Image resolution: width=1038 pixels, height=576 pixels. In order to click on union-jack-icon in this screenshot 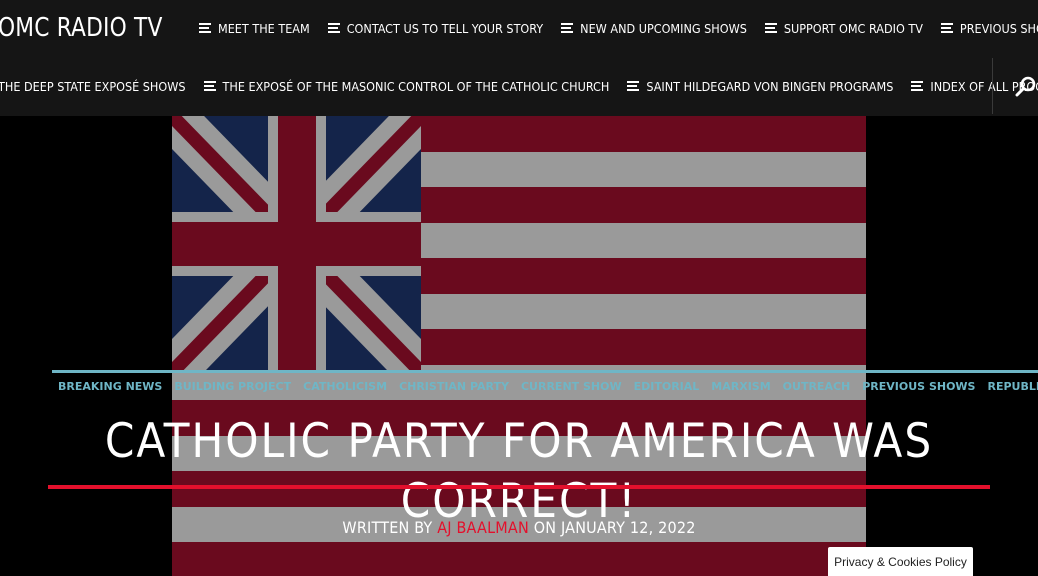, I will do `click(305, 252)`.